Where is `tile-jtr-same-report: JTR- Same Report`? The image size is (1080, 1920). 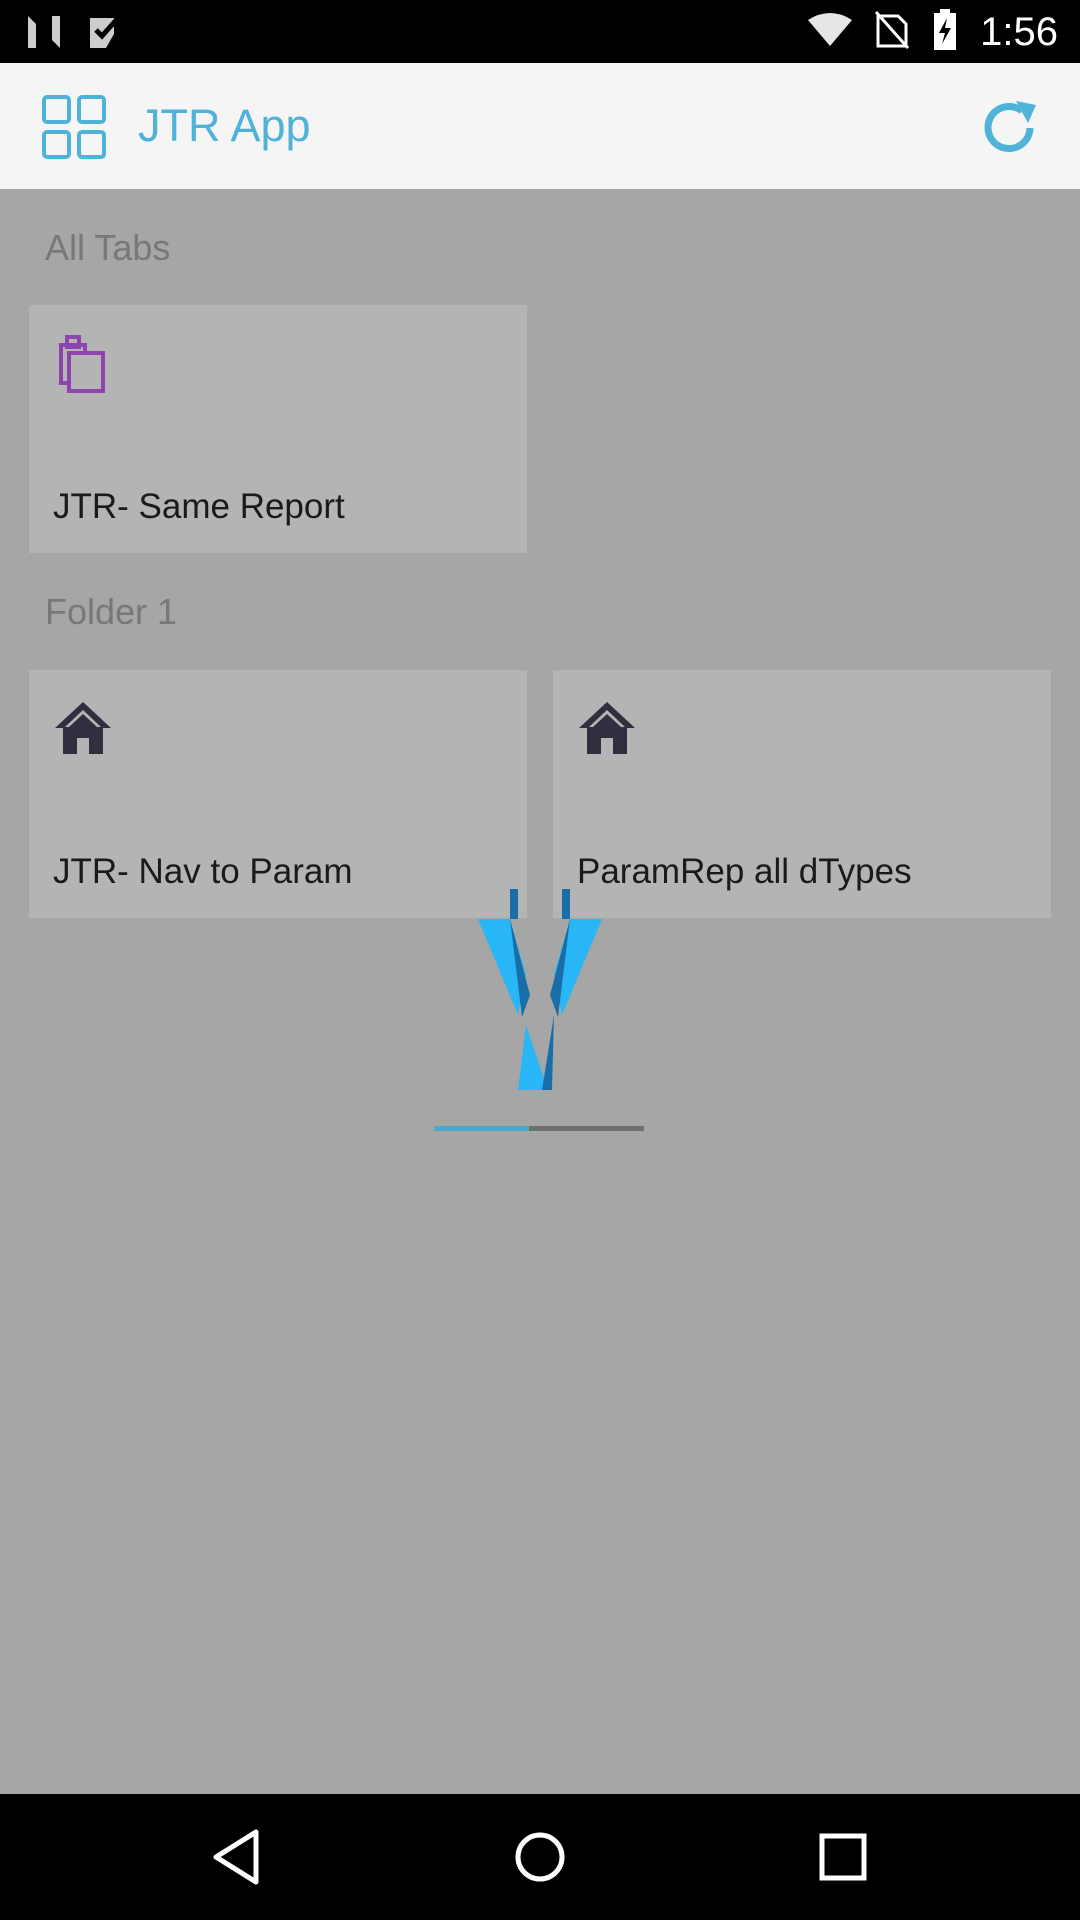
tile-jtr-same-report: JTR- Same Report is located at coordinates (278, 429).